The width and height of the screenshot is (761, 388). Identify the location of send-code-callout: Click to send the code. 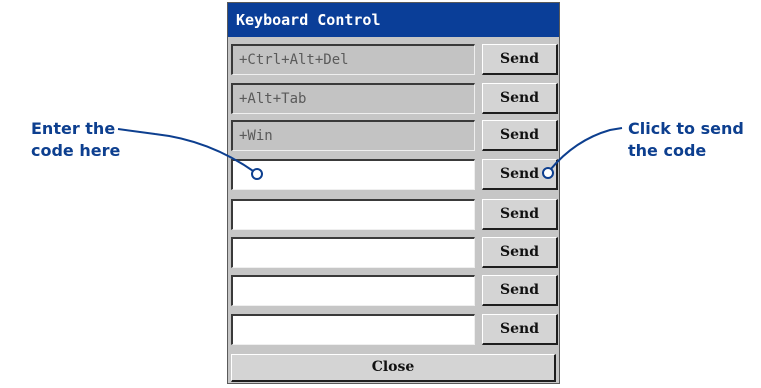
(686, 140).